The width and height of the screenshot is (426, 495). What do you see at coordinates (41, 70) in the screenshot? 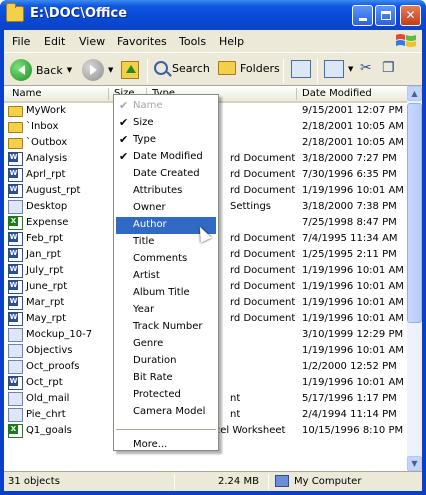
I see `back-button: Back ▼` at bounding box center [41, 70].